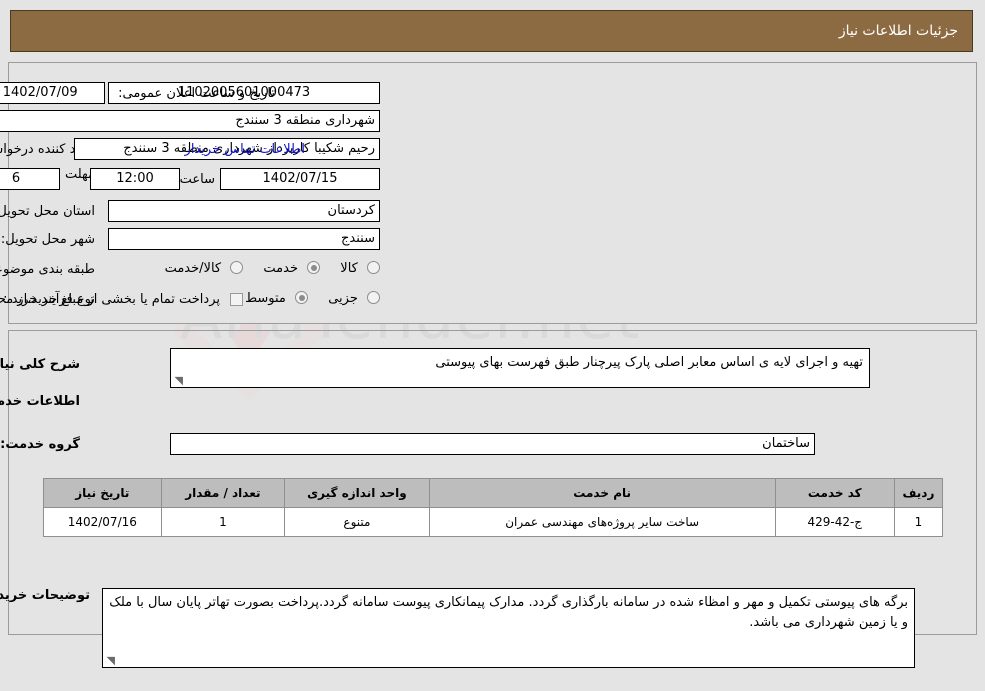 The image size is (985, 691). Describe the element at coordinates (40, 444) in the screenshot. I see `service-group-label: گروه خدمت:` at that location.